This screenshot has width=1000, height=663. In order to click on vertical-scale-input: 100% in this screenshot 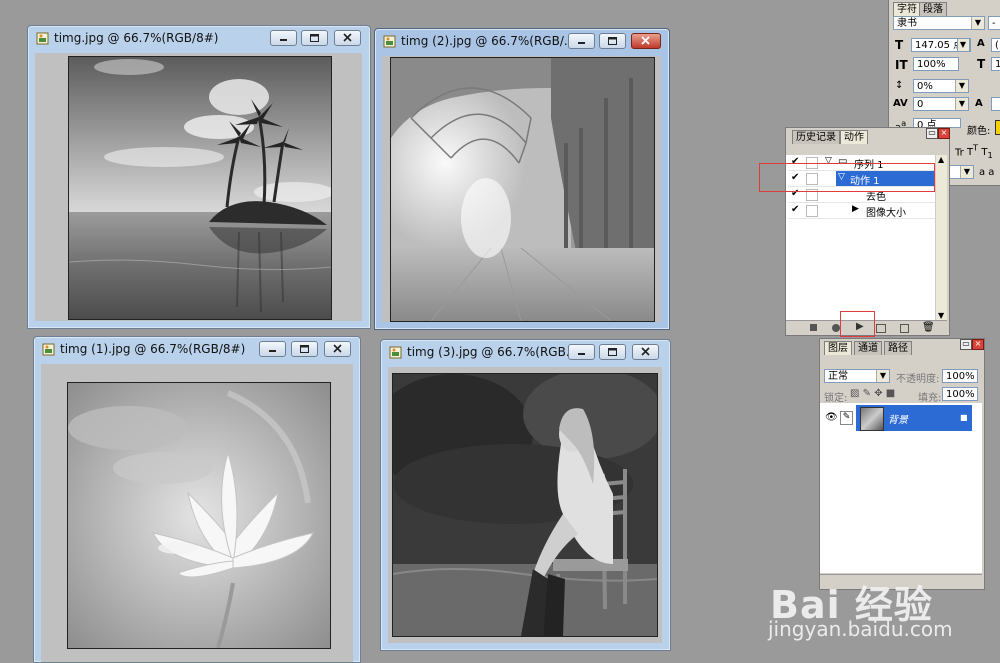, I will do `click(936, 64)`.